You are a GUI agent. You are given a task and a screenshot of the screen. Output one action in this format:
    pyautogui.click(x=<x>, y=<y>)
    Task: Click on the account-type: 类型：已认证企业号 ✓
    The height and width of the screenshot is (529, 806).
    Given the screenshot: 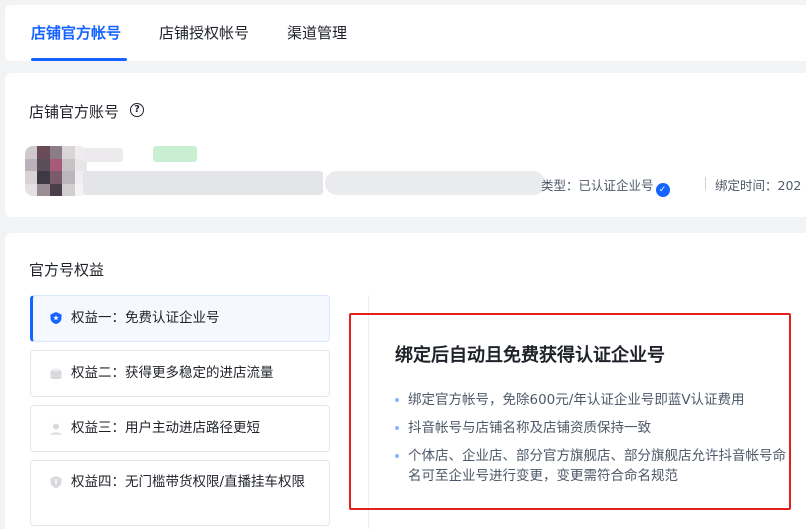 What is the action you would take?
    pyautogui.click(x=605, y=186)
    